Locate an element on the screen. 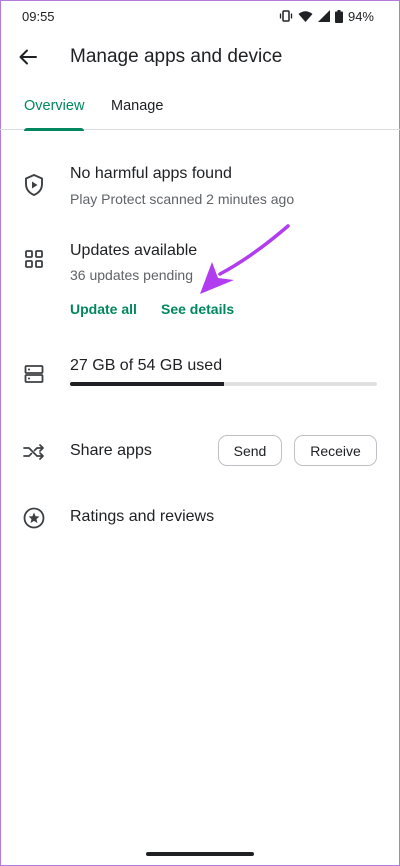 The width and height of the screenshot is (400, 866). arrow-back-icon is located at coordinates (28, 57).